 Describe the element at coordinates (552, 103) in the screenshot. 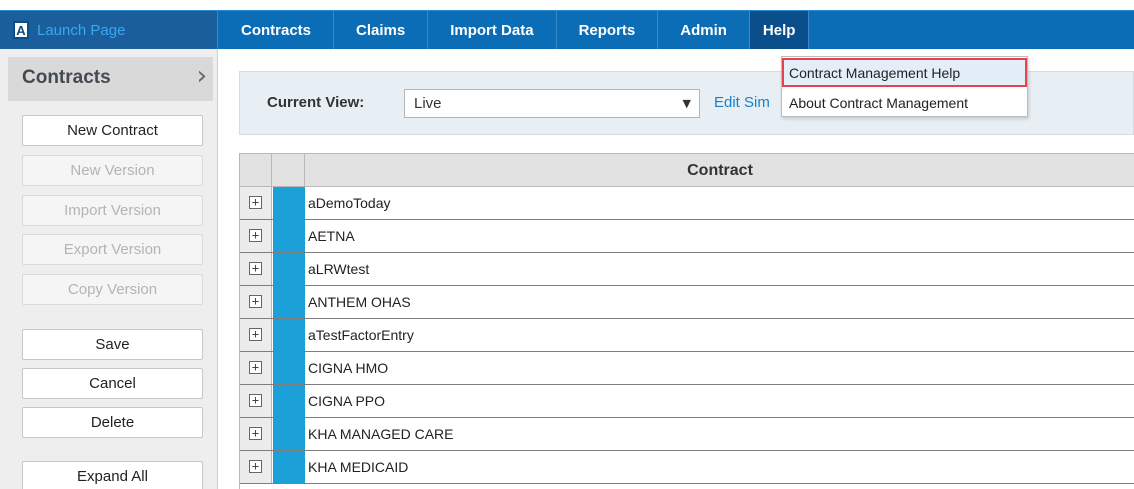

I see `current-view-select: Live ▼` at that location.